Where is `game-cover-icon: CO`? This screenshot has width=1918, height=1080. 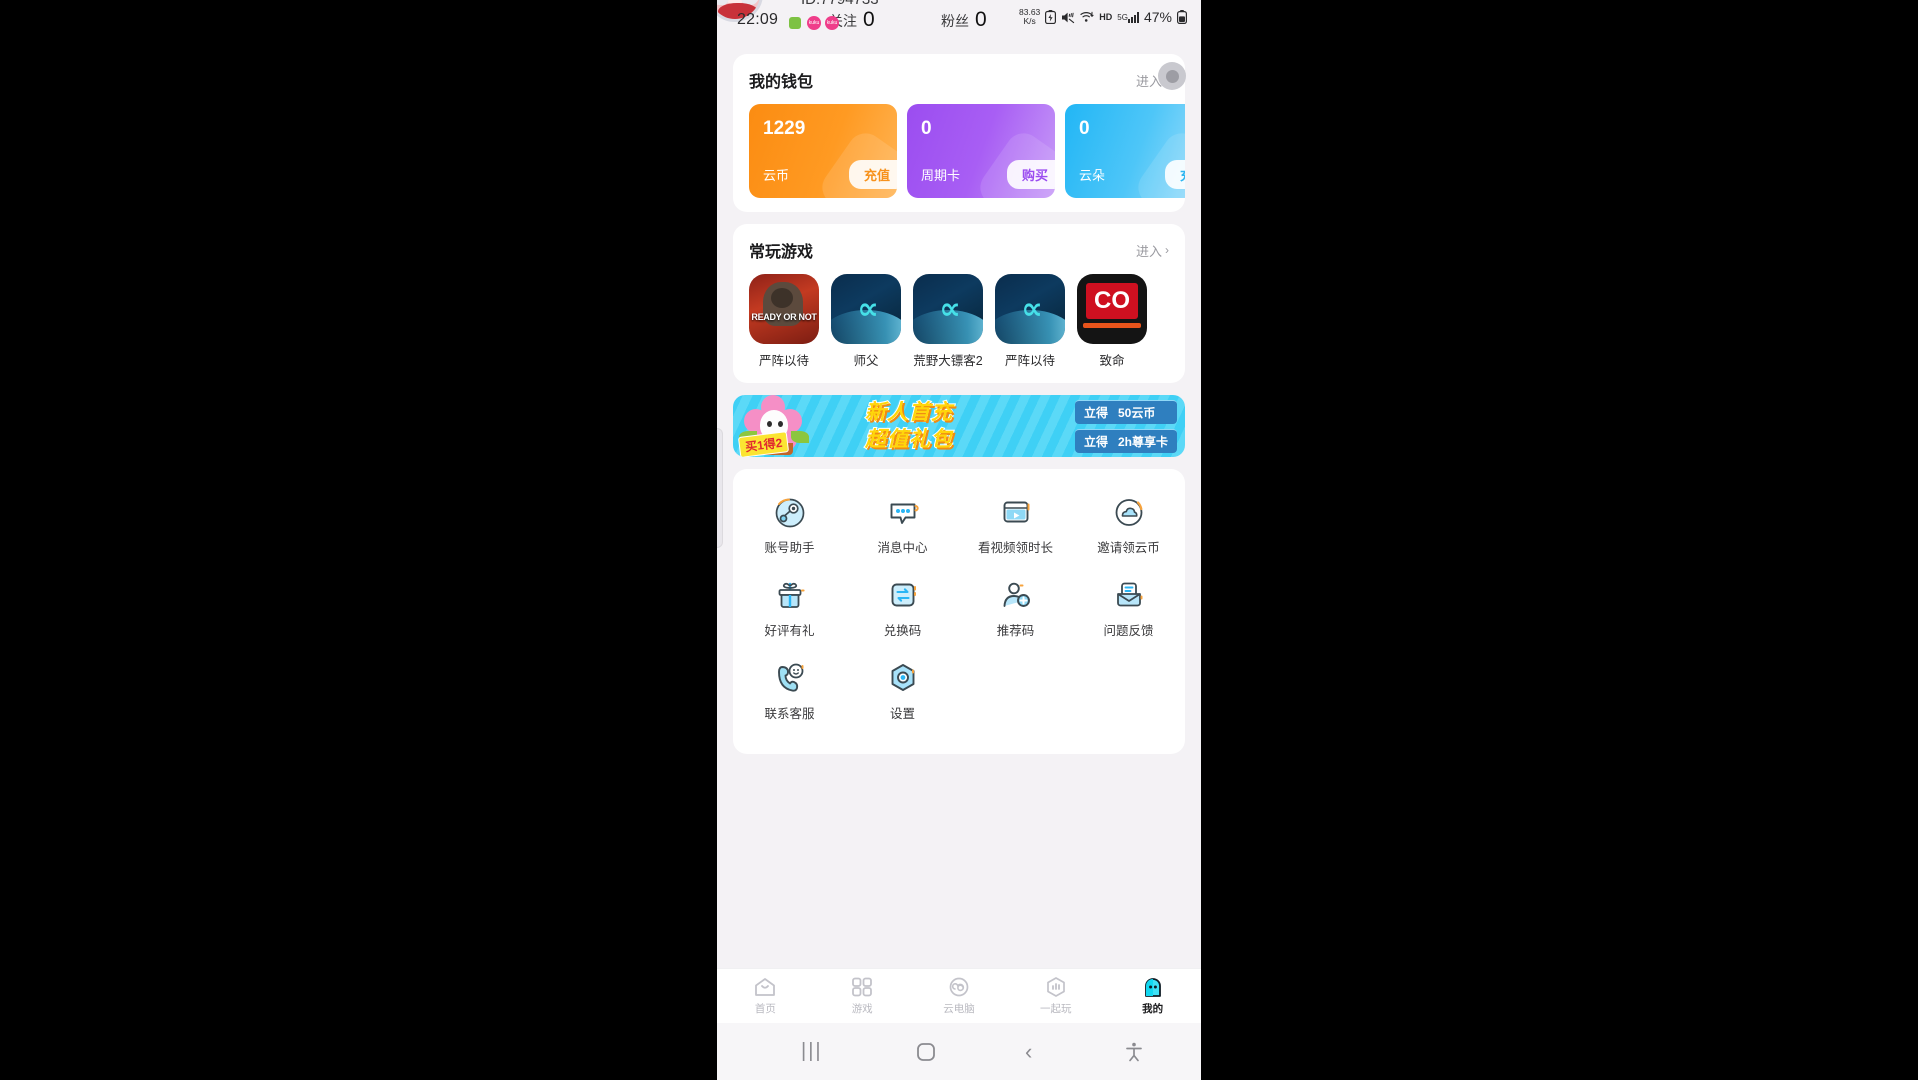 game-cover-icon: CO is located at coordinates (1112, 309).